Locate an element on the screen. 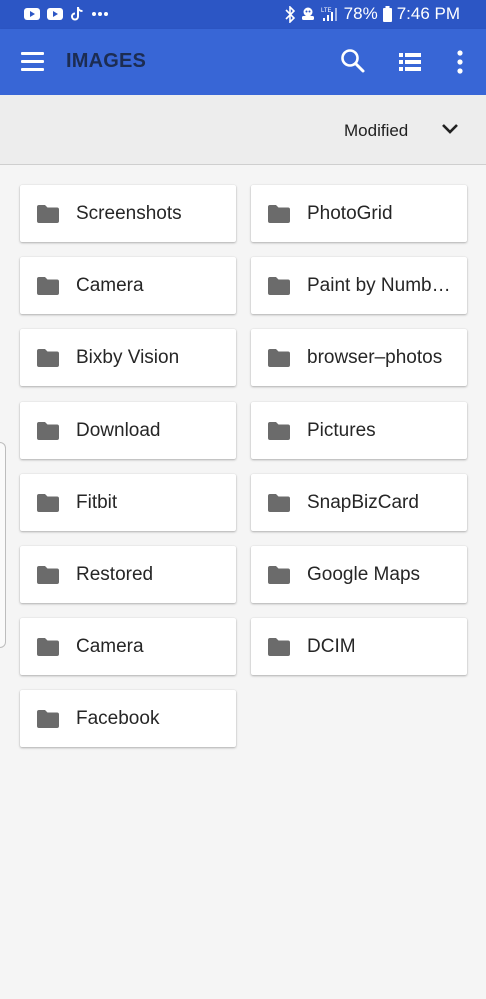  battery-icon is located at coordinates (387, 14).